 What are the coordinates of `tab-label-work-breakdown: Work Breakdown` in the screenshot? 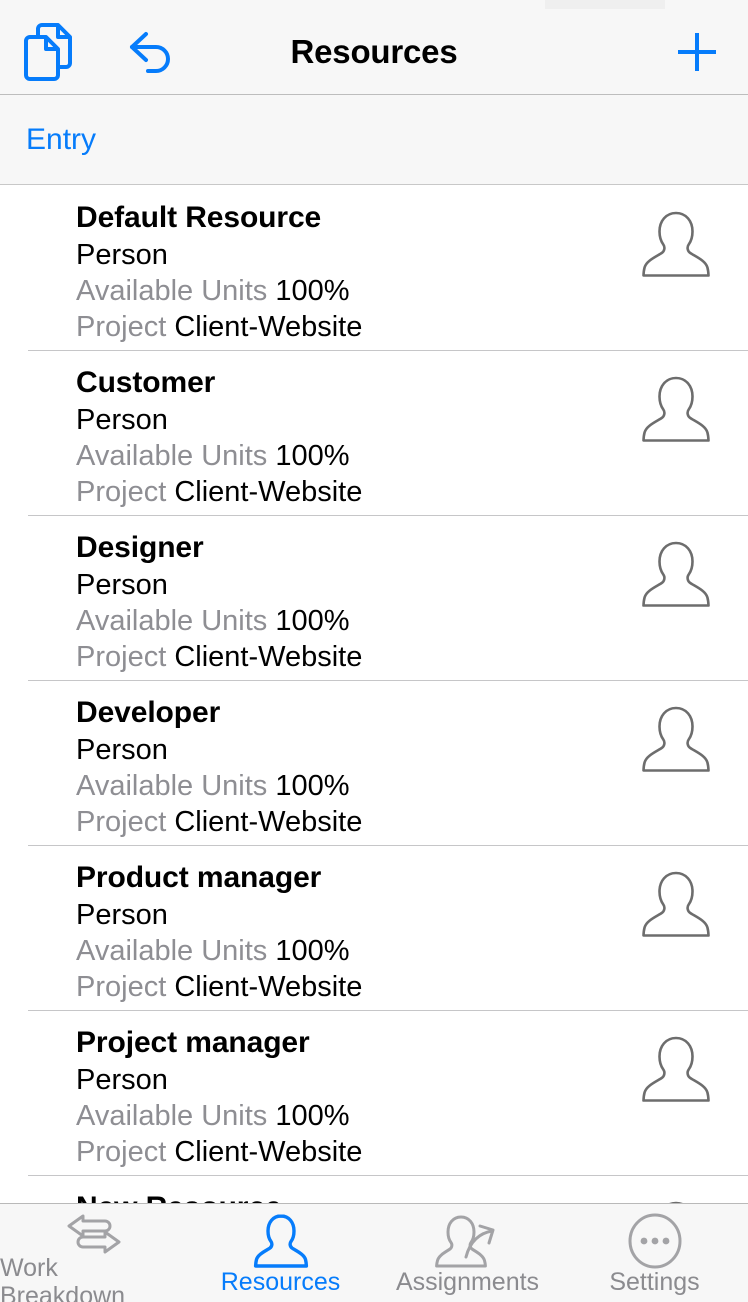 It's located at (63, 1278).